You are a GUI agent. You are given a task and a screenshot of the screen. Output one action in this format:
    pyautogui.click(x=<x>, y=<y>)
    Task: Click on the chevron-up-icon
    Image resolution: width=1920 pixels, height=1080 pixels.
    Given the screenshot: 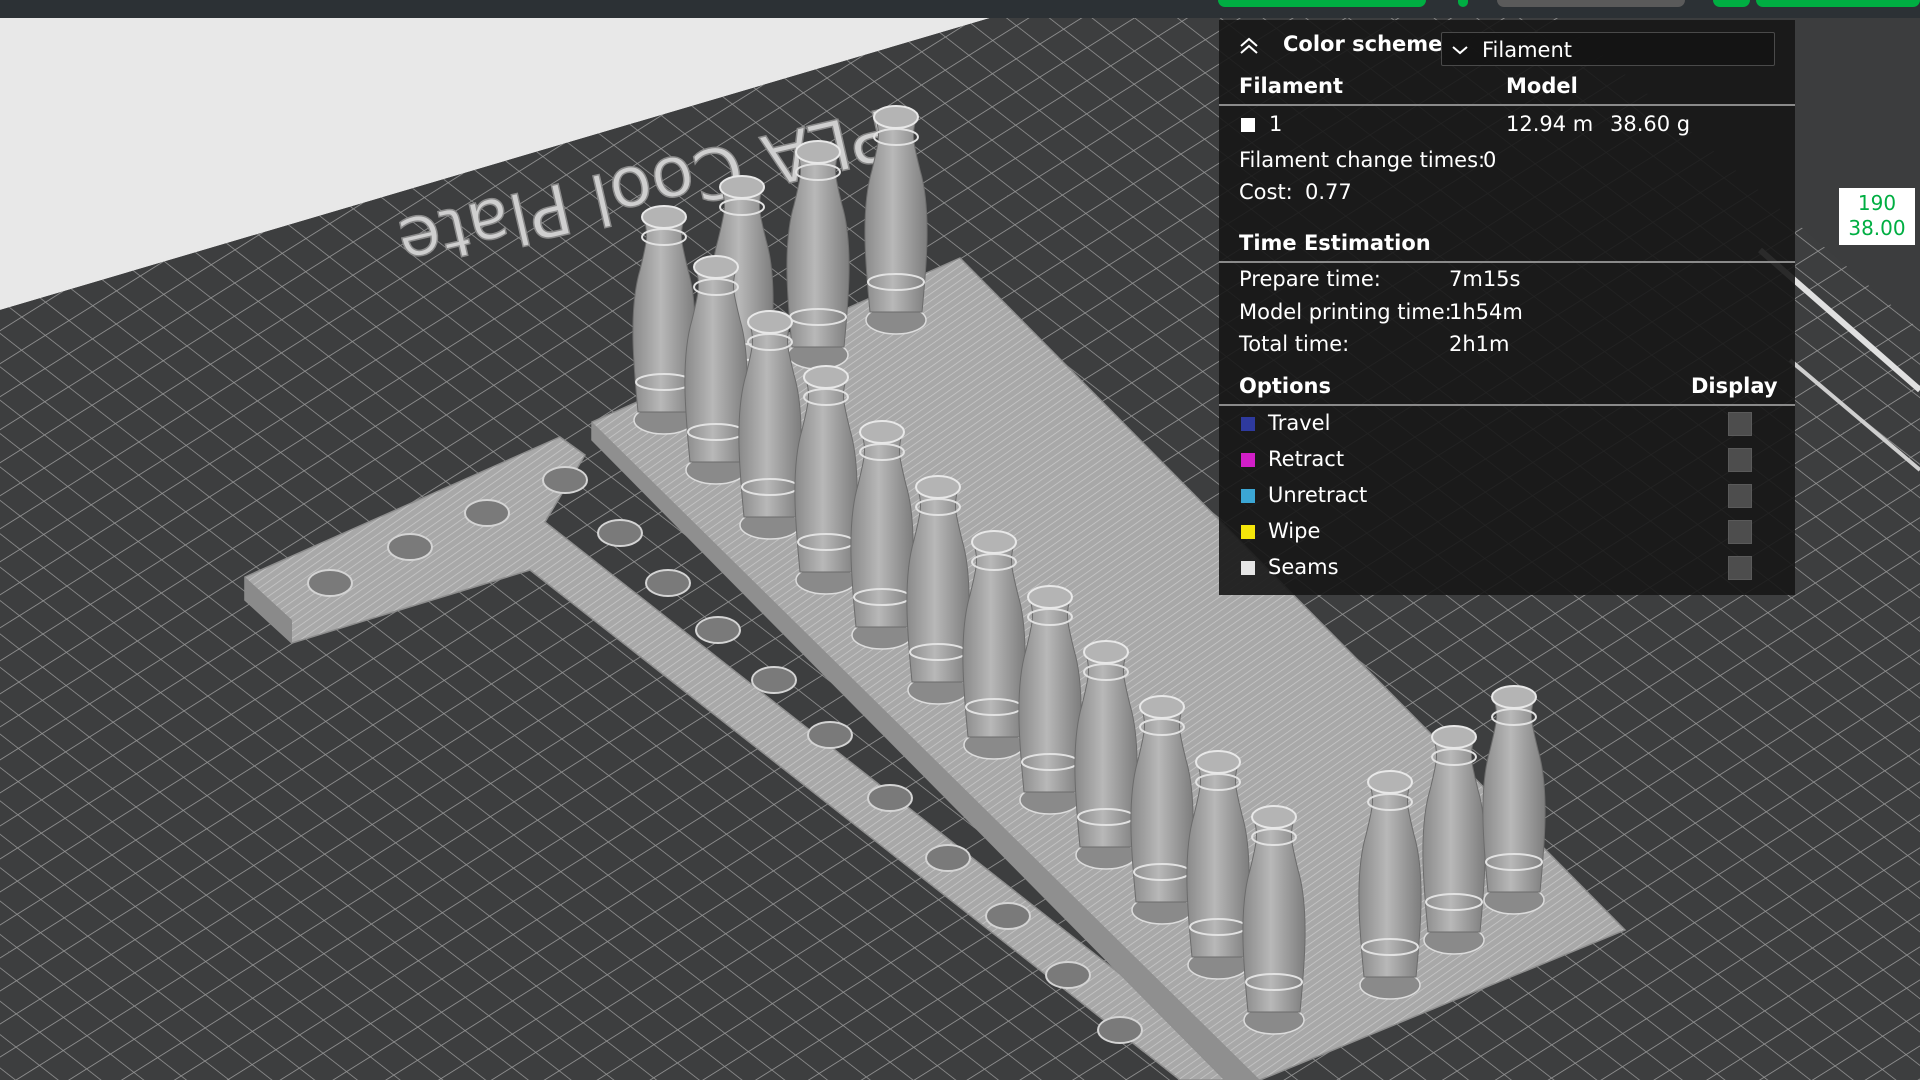 What is the action you would take?
    pyautogui.click(x=1249, y=45)
    